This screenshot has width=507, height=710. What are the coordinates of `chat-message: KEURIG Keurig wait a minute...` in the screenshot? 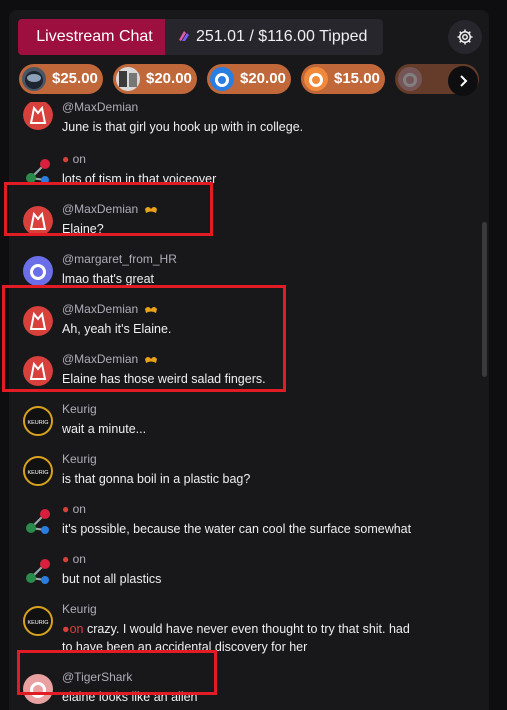 It's located at (244, 422).